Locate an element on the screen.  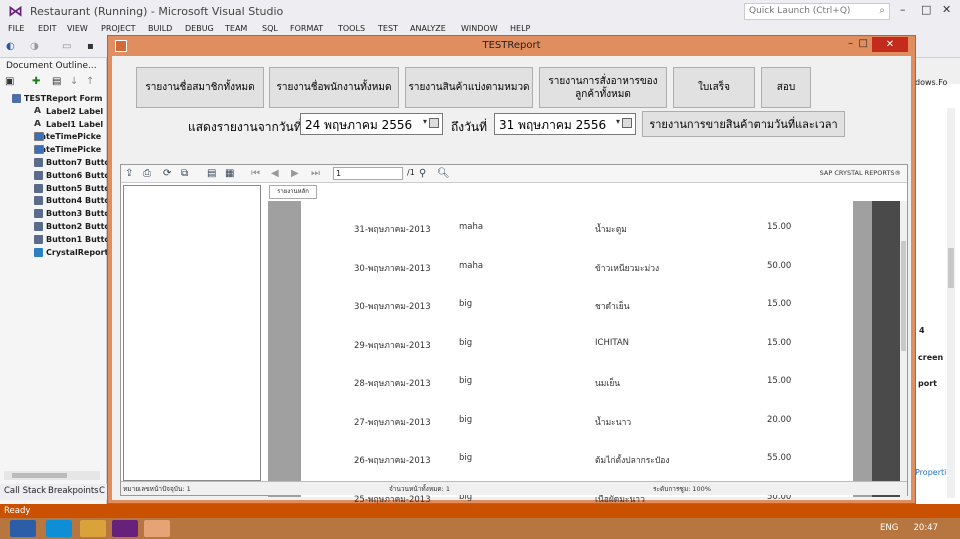
group-tree-panel is located at coordinates (192, 333).